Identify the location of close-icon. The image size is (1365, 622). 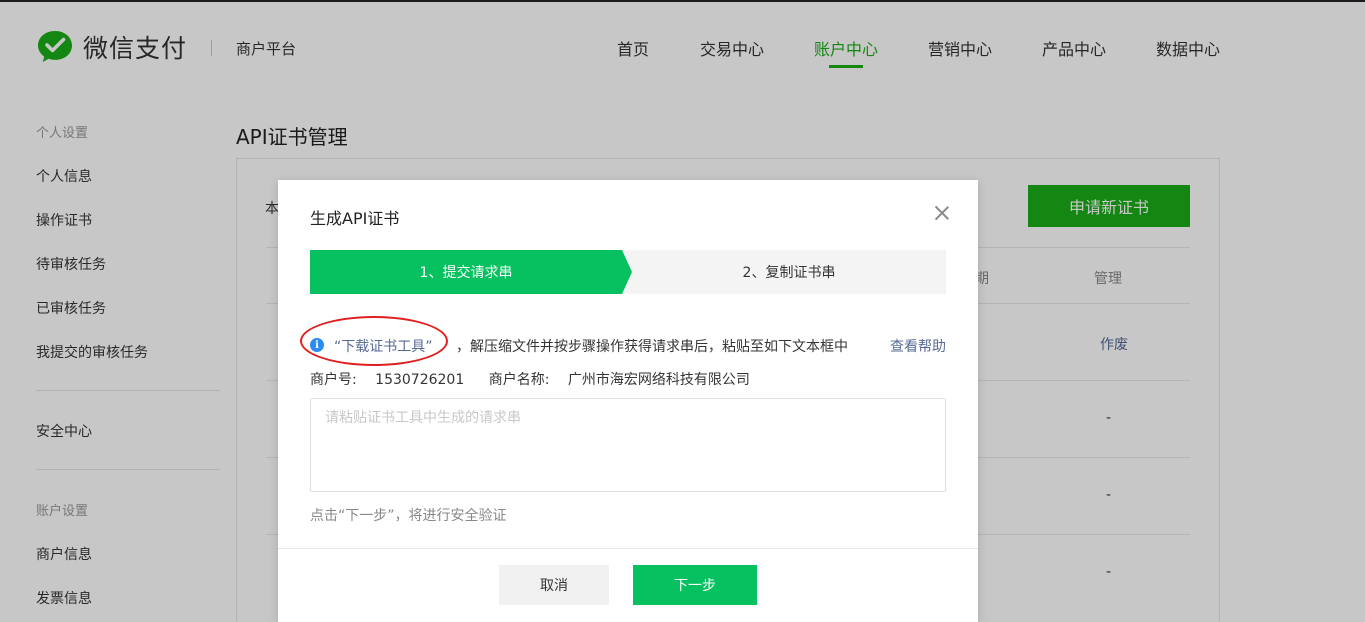
(942, 213).